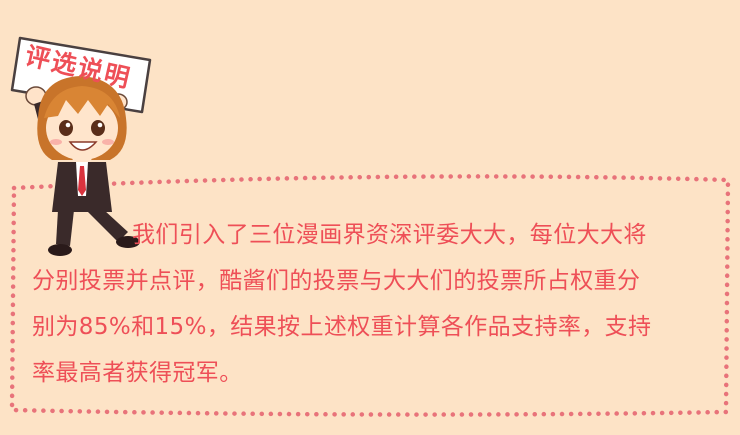 The width and height of the screenshot is (740, 435). What do you see at coordinates (389, 235) in the screenshot?
I see `description-line-1: 我们引入了三位漫画界资深评委大大，每位大大将` at bounding box center [389, 235].